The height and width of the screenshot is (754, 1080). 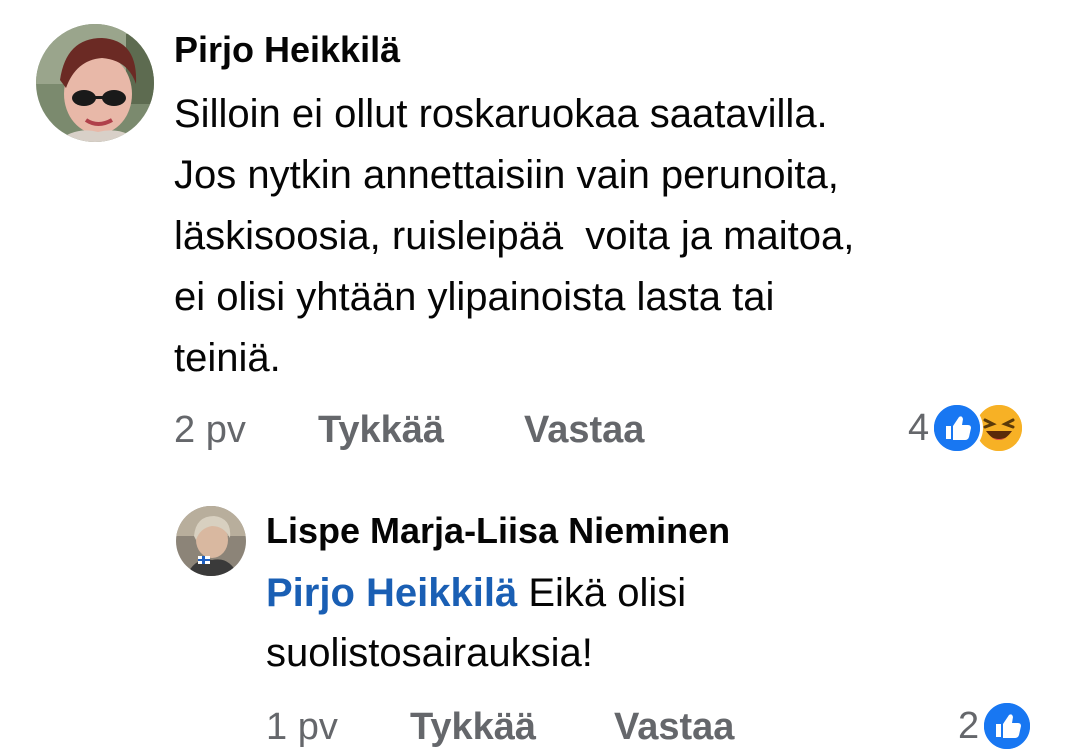 I want to click on avatar-pirjo, so click(x=95, y=83).